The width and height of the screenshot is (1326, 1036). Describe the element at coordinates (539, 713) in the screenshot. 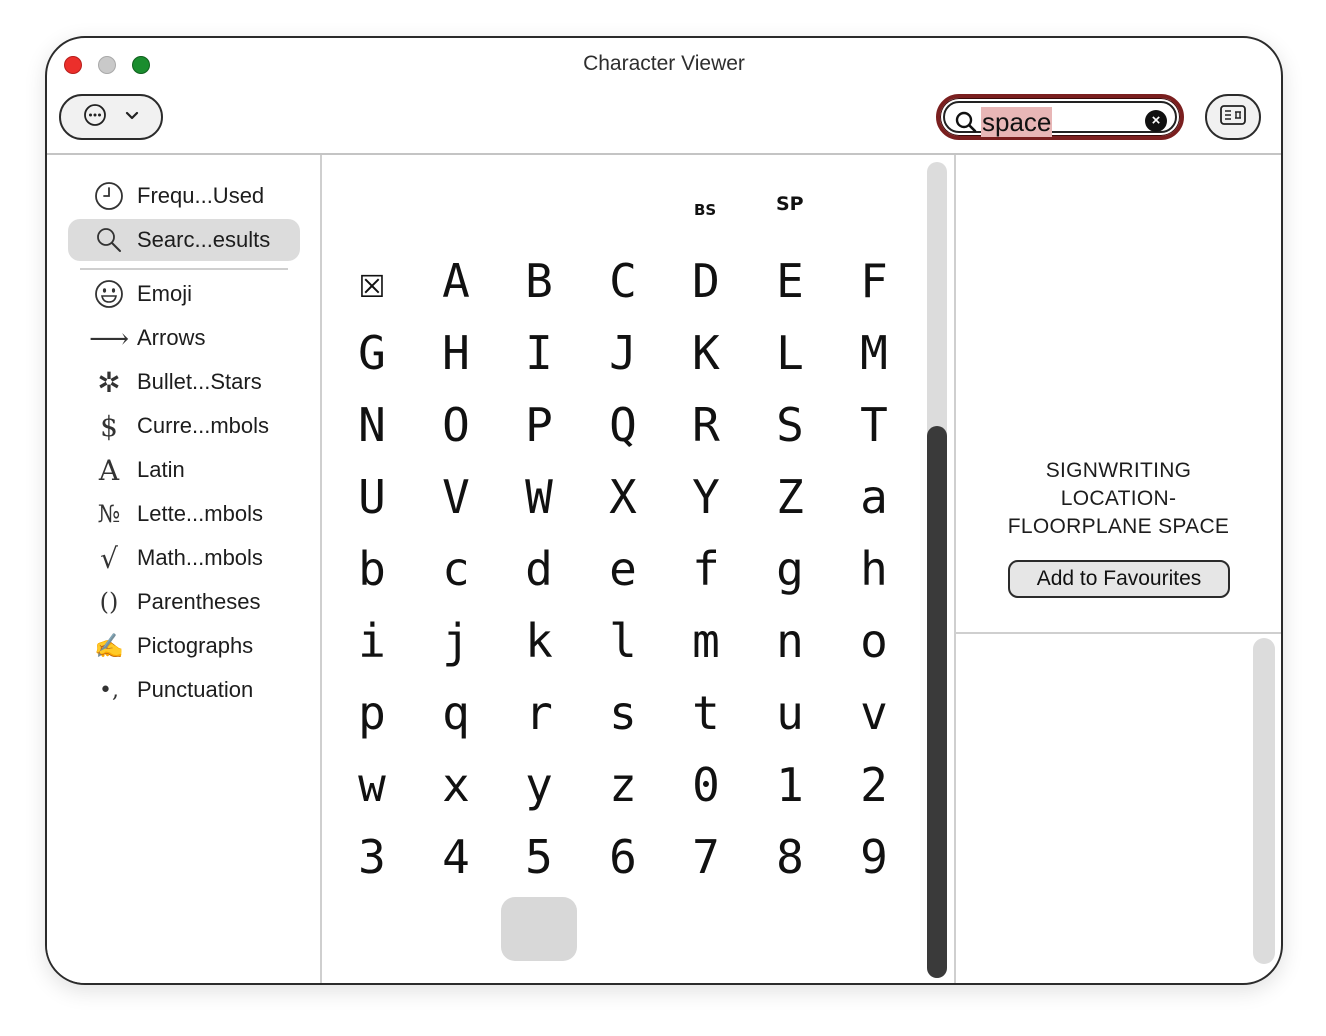

I see `character-cell: r` at that location.